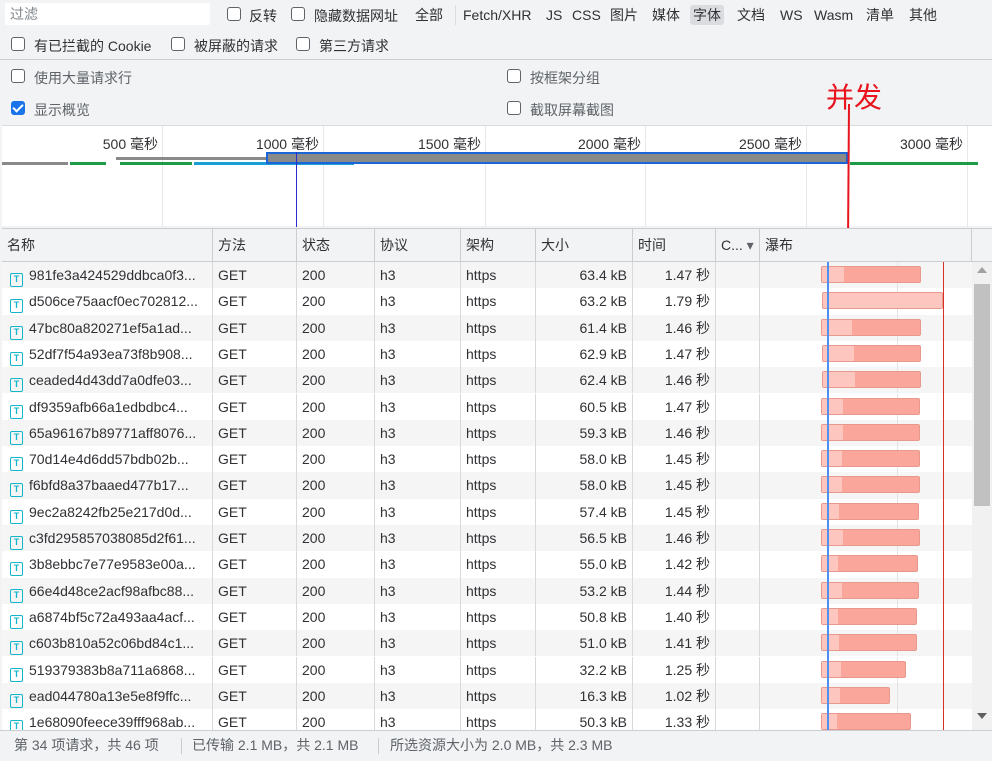  Describe the element at coordinates (498, 245) in the screenshot. I see `column-header-4: 架构` at that location.